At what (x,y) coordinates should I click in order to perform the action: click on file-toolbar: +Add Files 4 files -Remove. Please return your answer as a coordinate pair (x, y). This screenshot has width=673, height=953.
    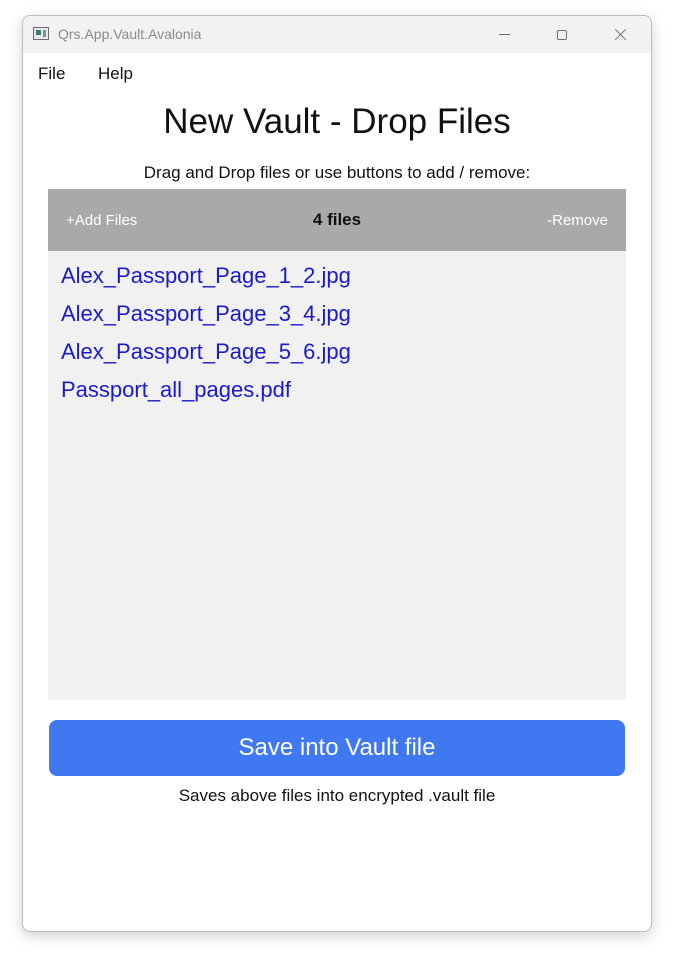
    Looking at the image, I should click on (337, 220).